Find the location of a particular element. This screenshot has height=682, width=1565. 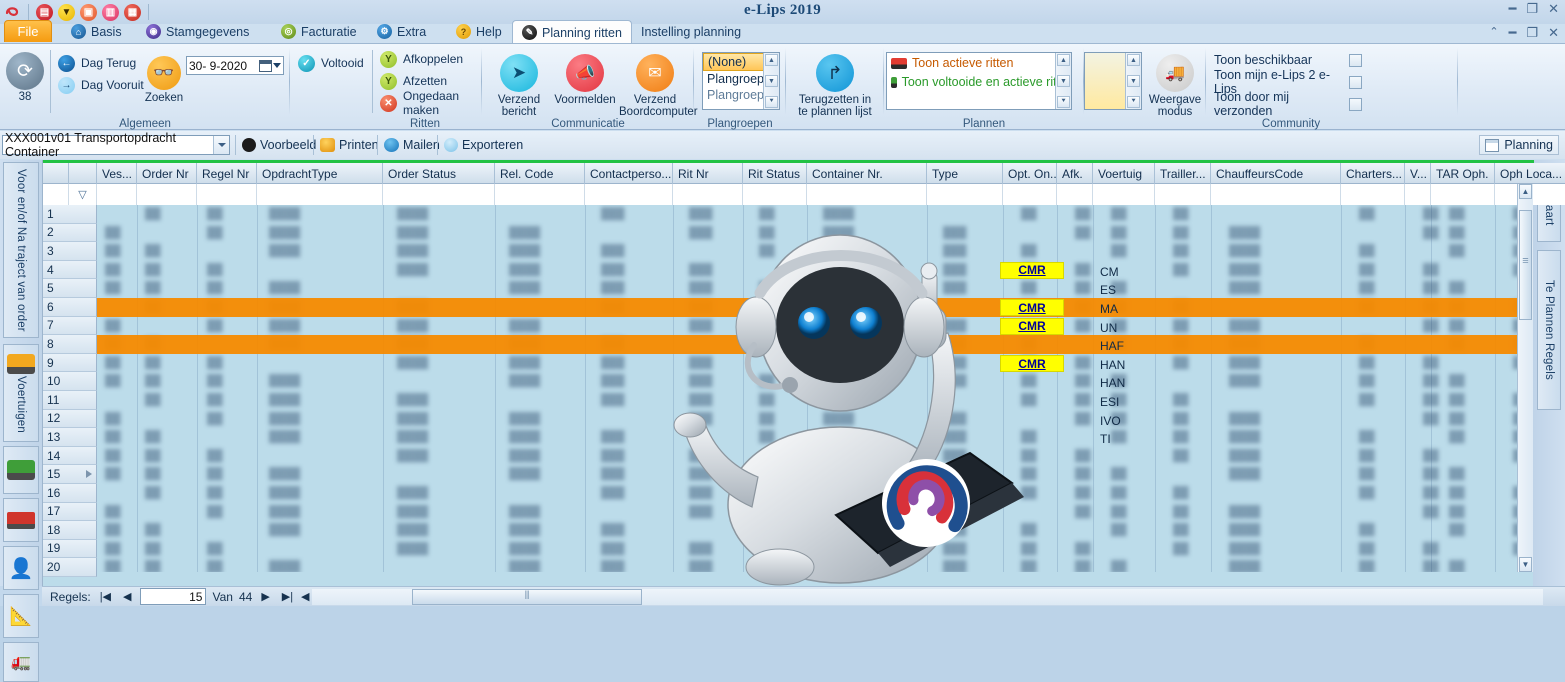

scroll-down-icon: ⯆ is located at coordinates (771, 102).